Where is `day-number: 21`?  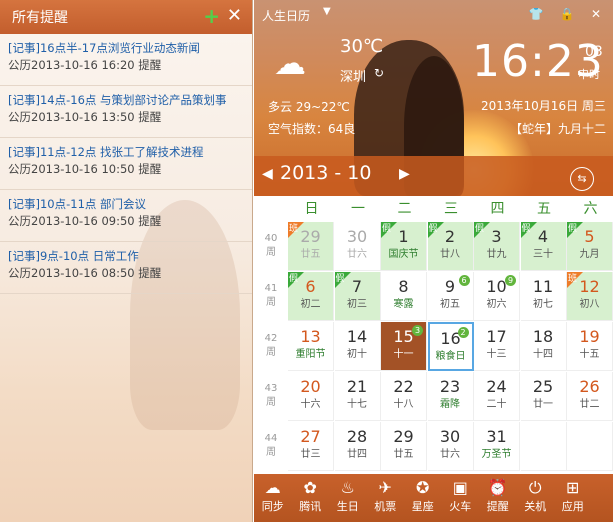
day-number: 21 is located at coordinates (357, 386).